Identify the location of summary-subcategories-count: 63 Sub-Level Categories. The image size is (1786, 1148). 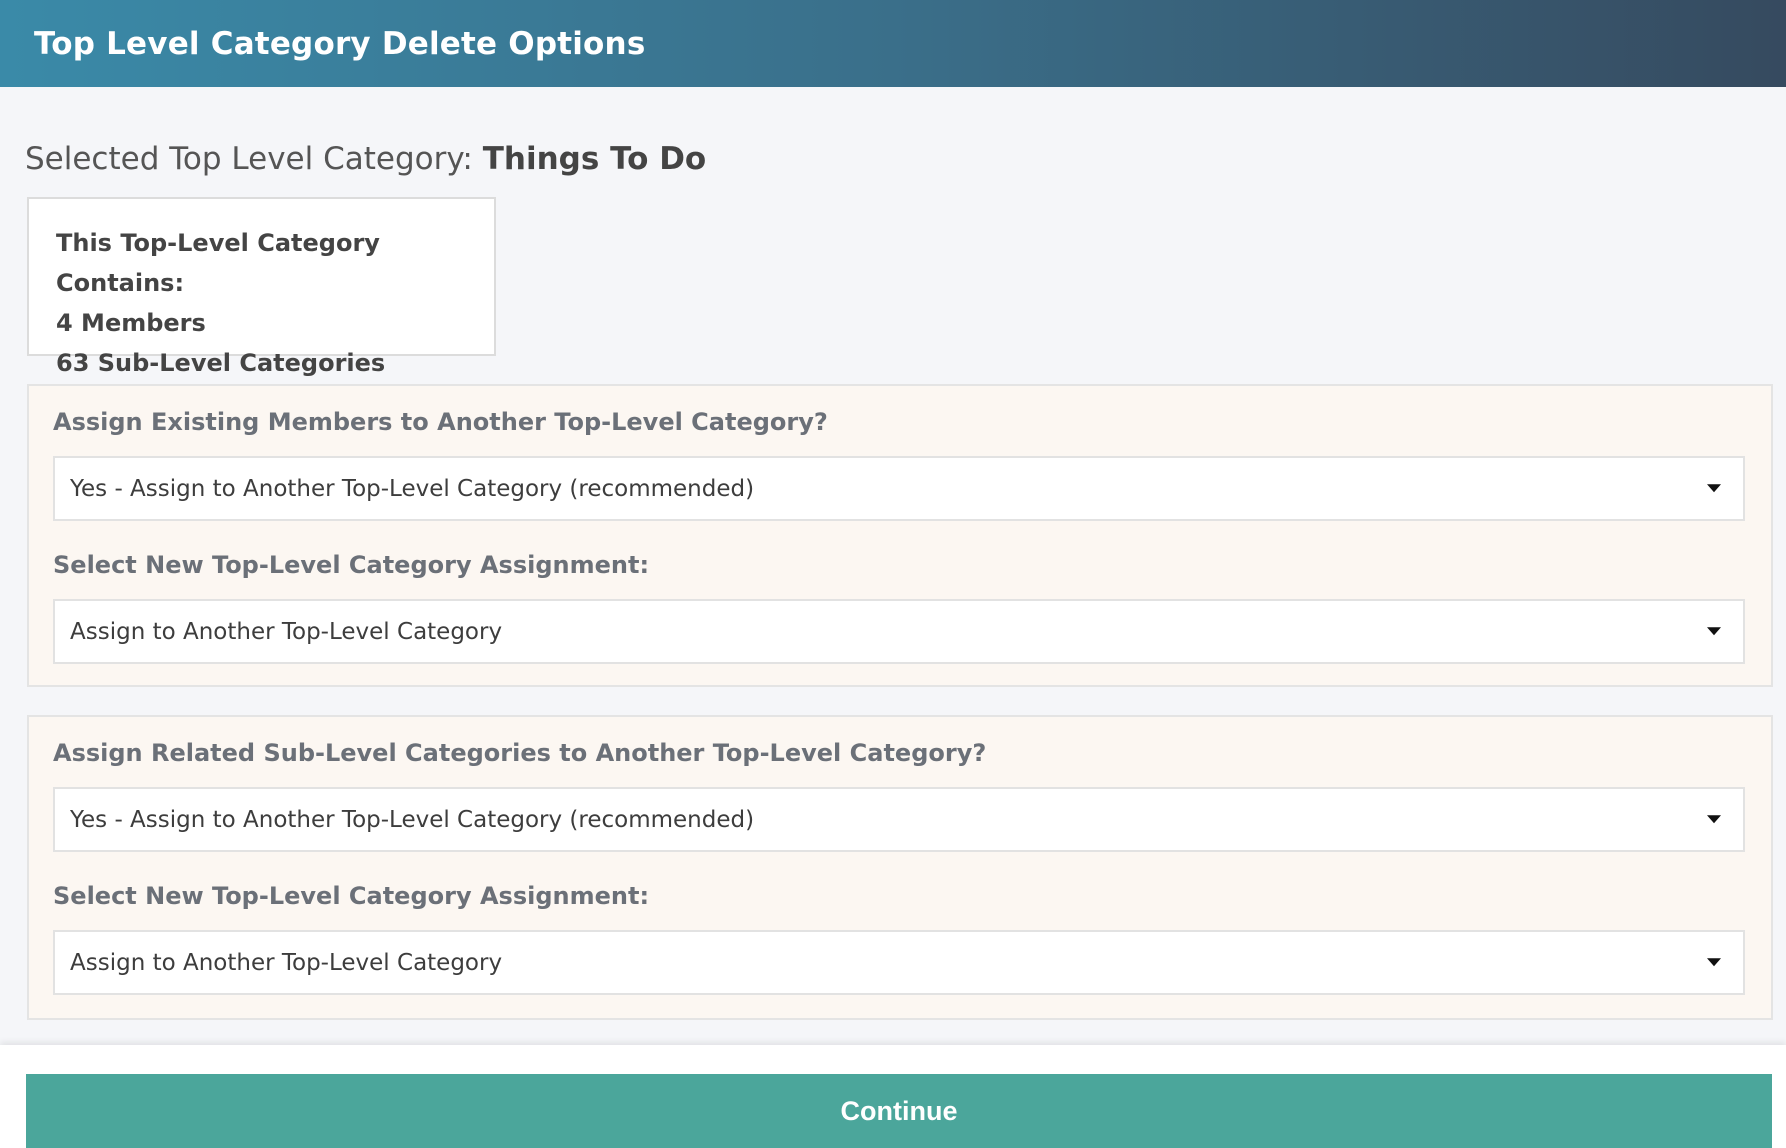
(221, 363).